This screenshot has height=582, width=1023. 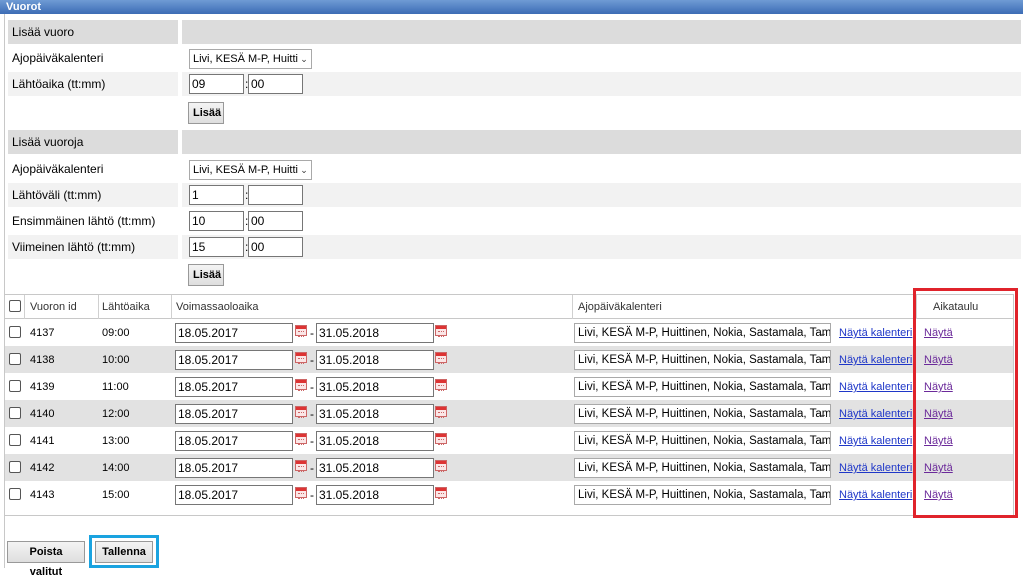 I want to click on add-shifts-first-label: Ensimmäinen lähtö (tt:mm), so click(x=84, y=221).